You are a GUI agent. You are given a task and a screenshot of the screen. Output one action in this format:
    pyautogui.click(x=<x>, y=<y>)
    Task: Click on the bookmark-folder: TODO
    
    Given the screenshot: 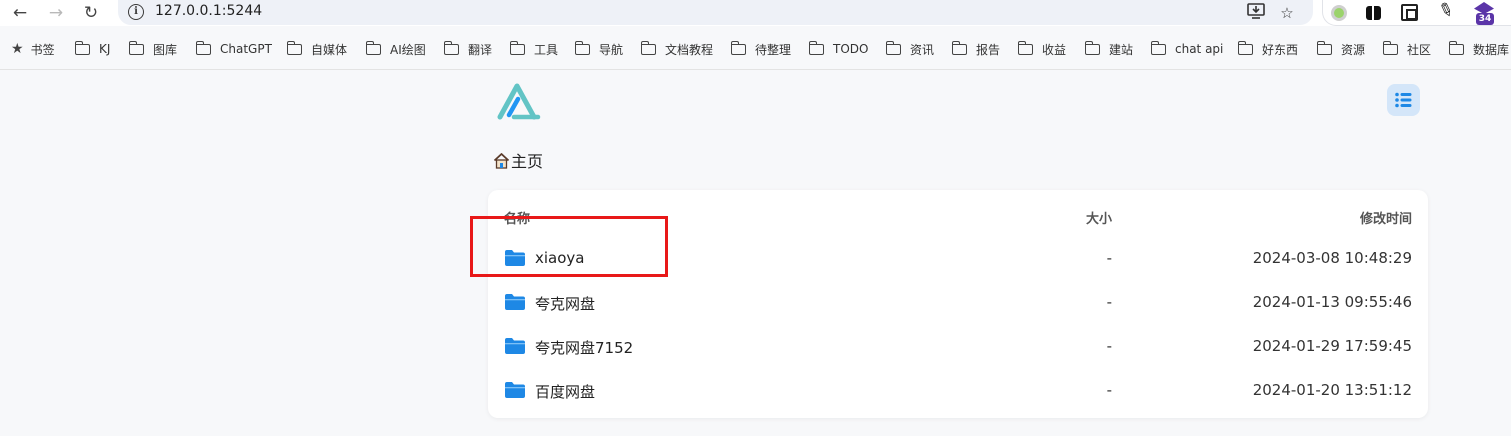 What is the action you would take?
    pyautogui.click(x=838, y=49)
    